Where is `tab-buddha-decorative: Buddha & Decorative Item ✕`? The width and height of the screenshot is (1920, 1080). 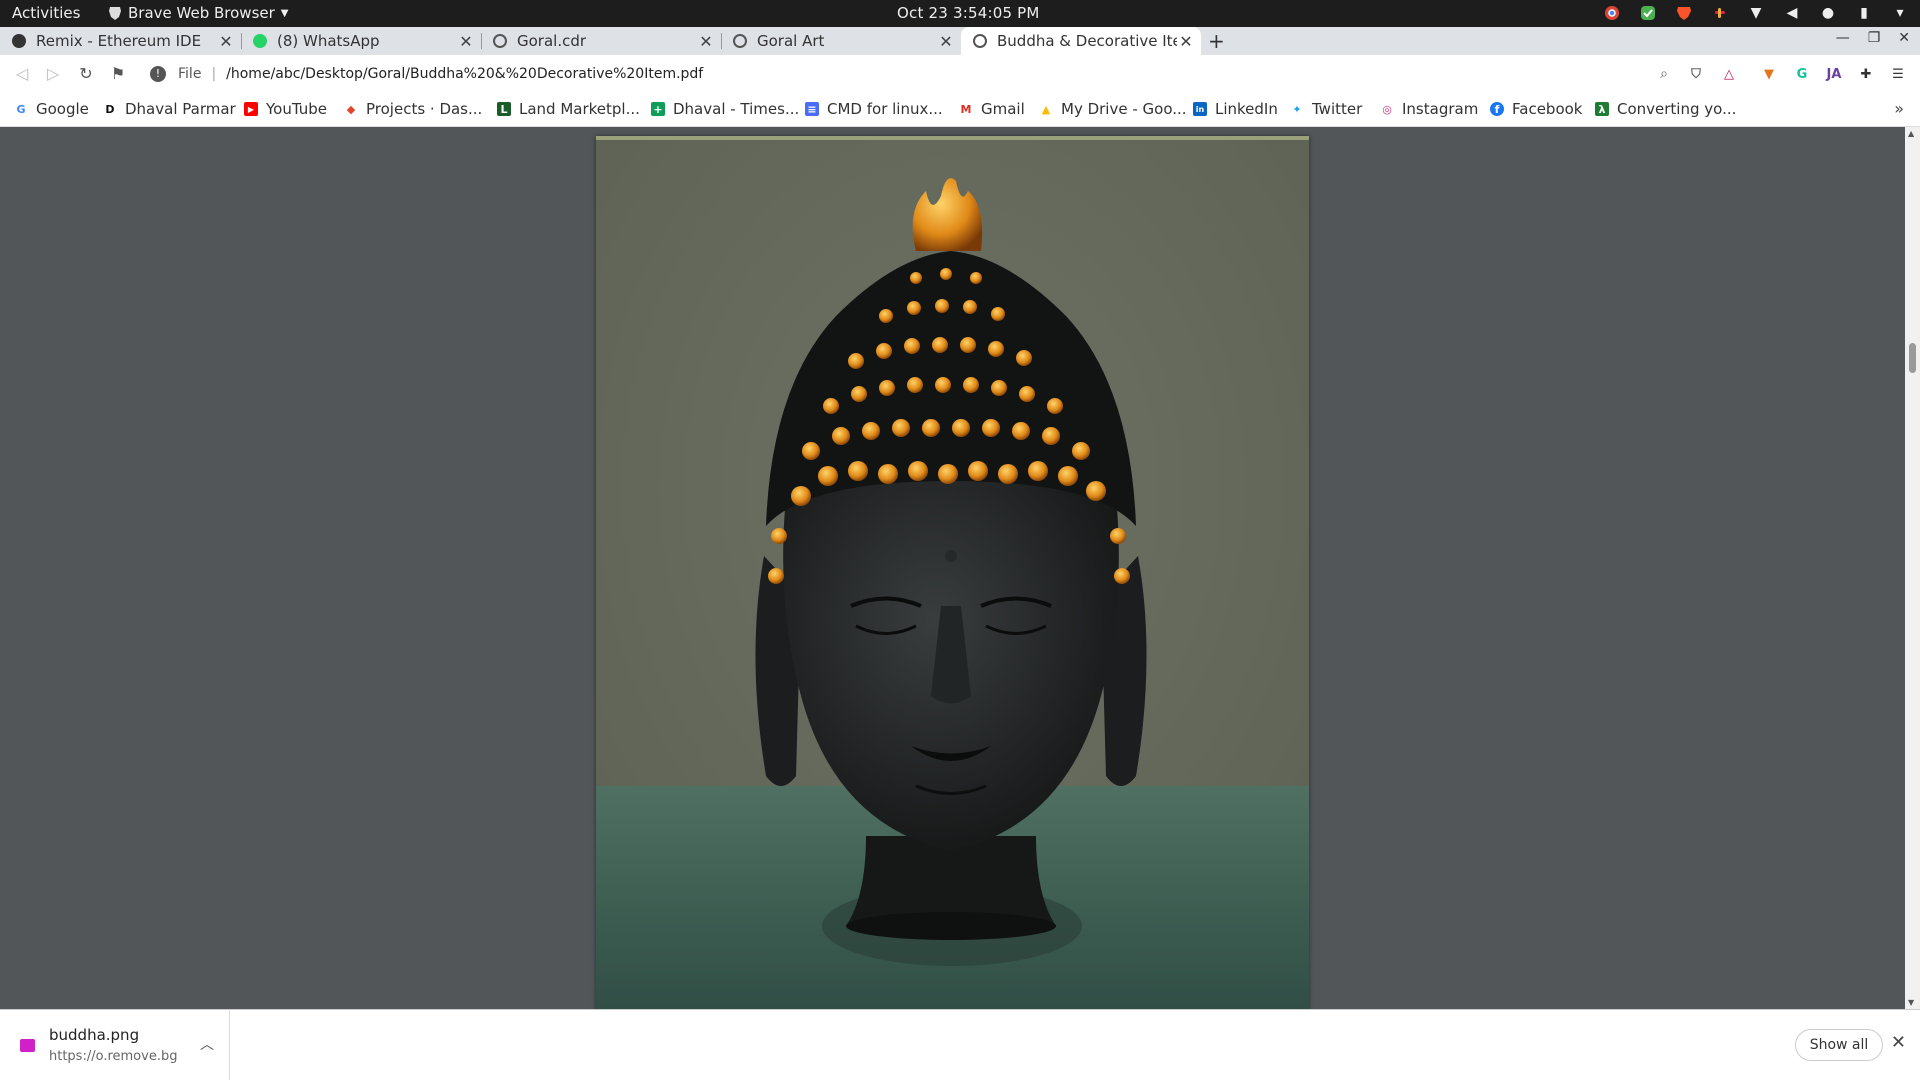
tab-buddha-decorative: Buddha & Decorative Item ✕ is located at coordinates (1081, 41).